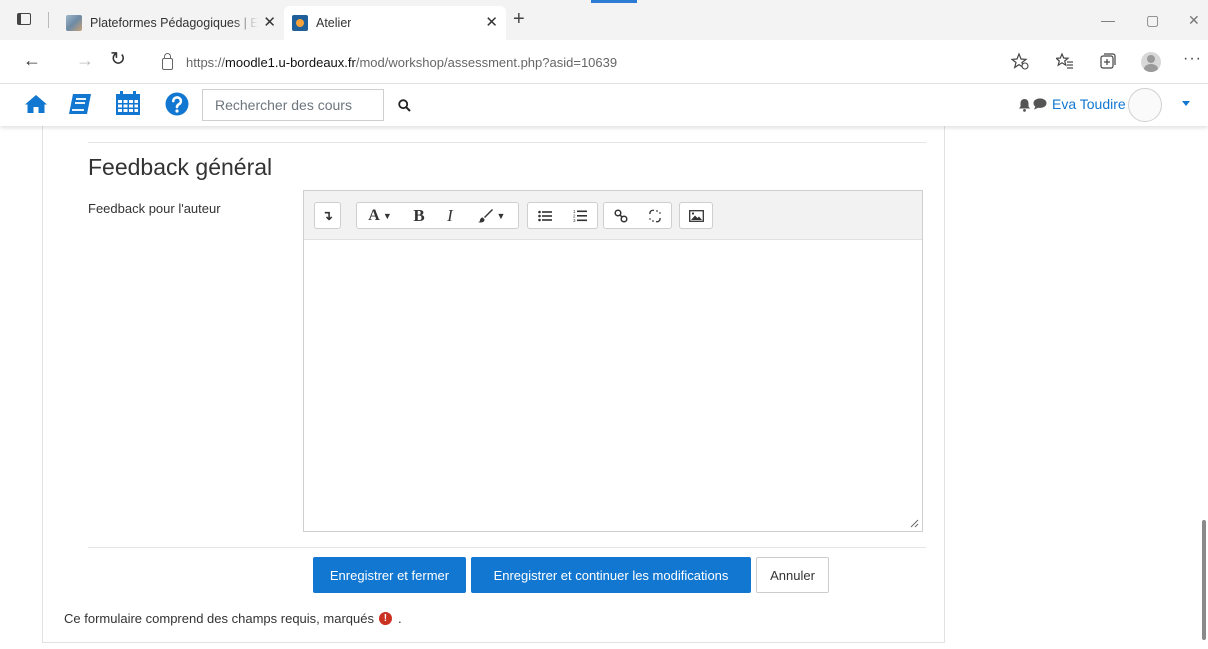 The image size is (1208, 649). I want to click on tab-actions-icon, so click(24, 19).